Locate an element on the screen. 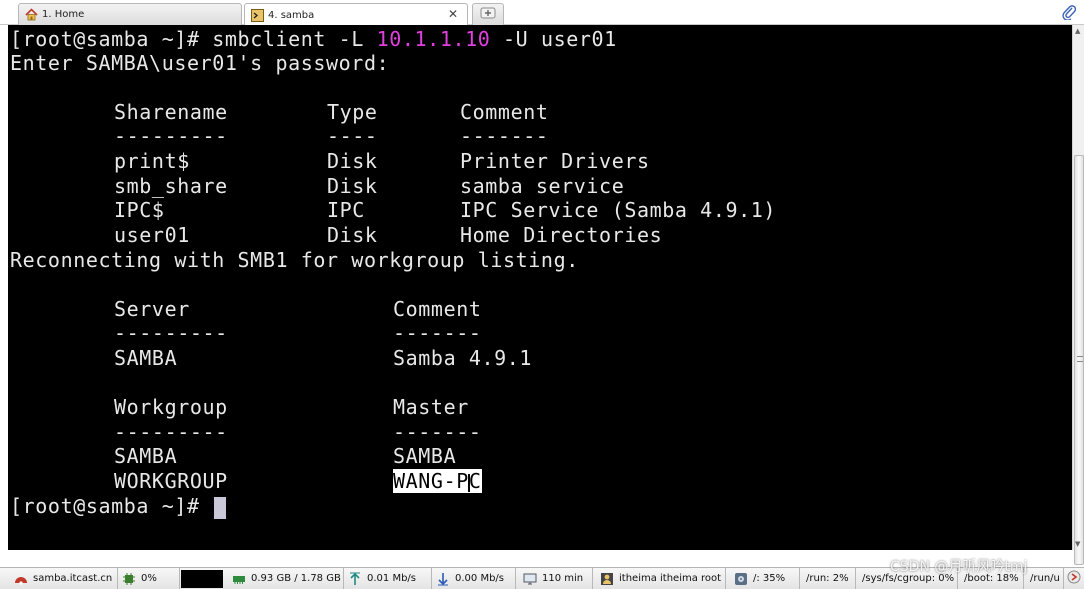  status-cpu: 0% is located at coordinates (149, 578).